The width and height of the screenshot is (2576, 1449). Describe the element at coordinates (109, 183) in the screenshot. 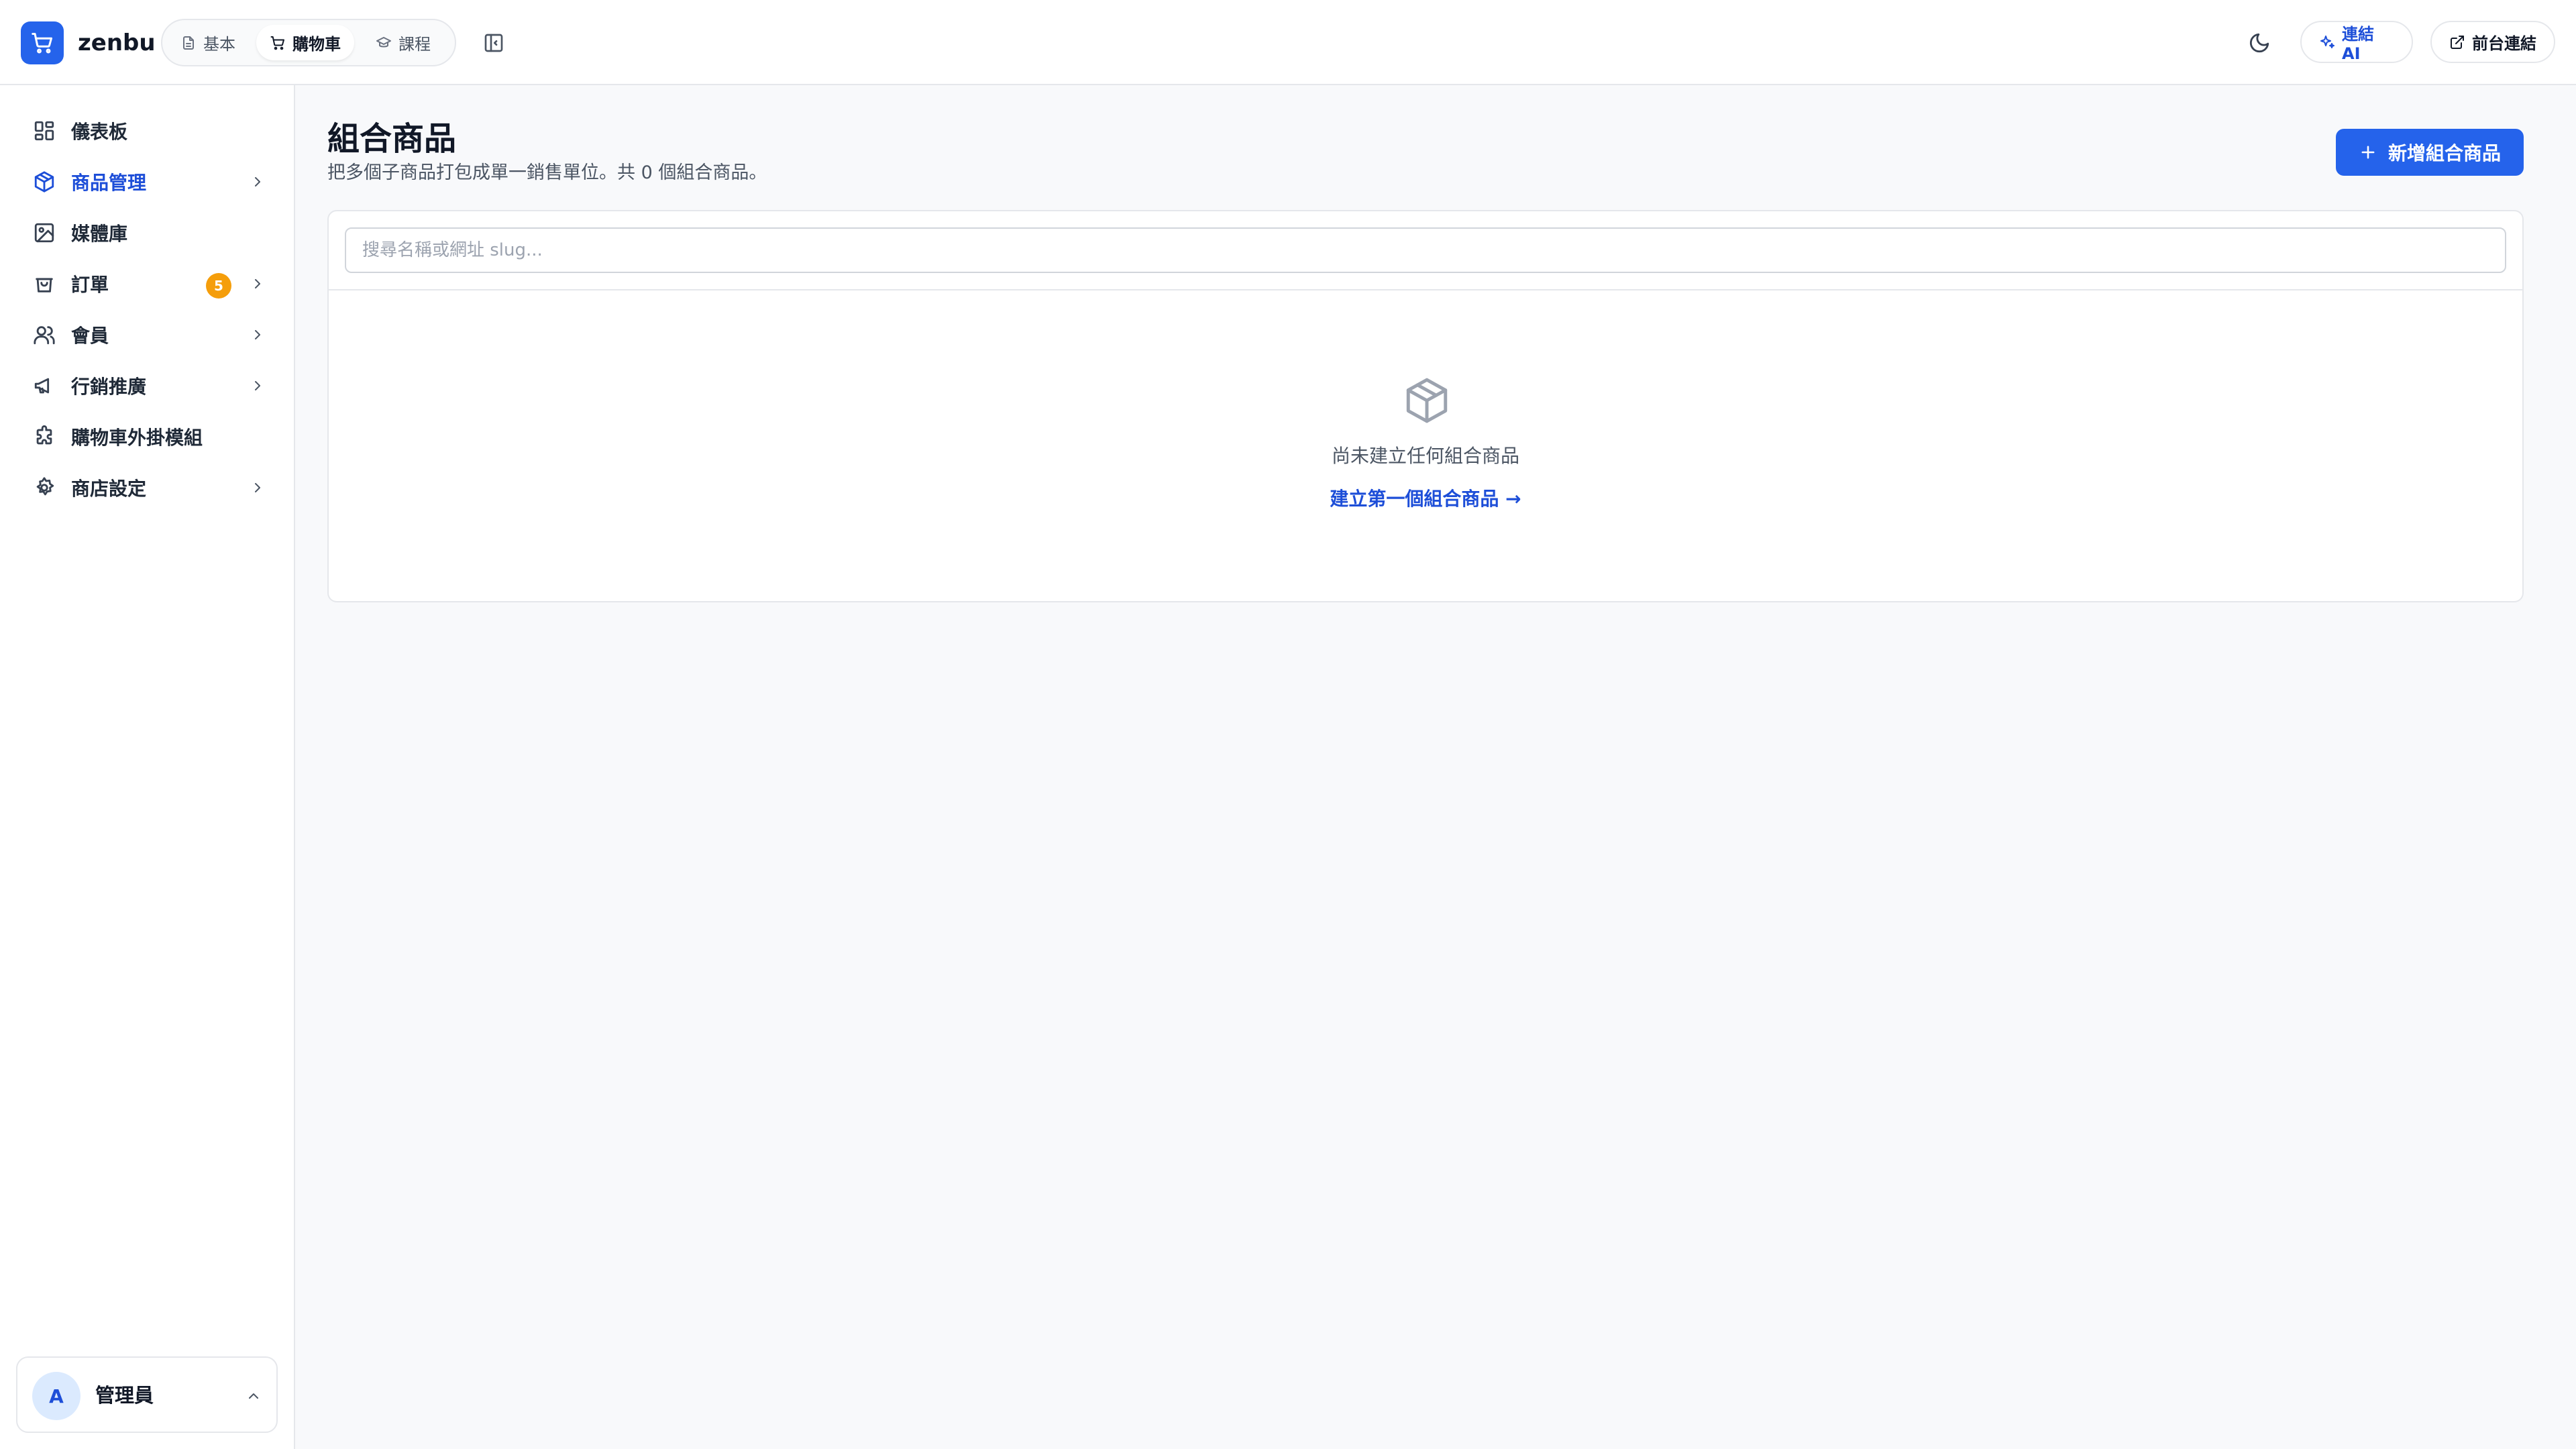

I see `sidebar-item-label: 商品管理` at that location.